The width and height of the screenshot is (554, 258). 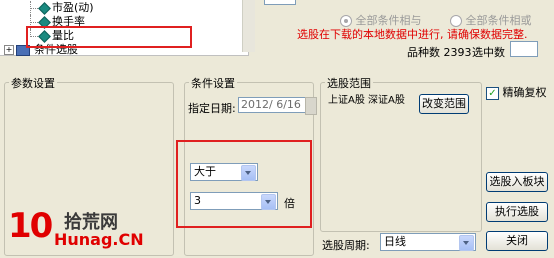 I want to click on logo-domain: Hunag.CN, so click(x=99, y=239).